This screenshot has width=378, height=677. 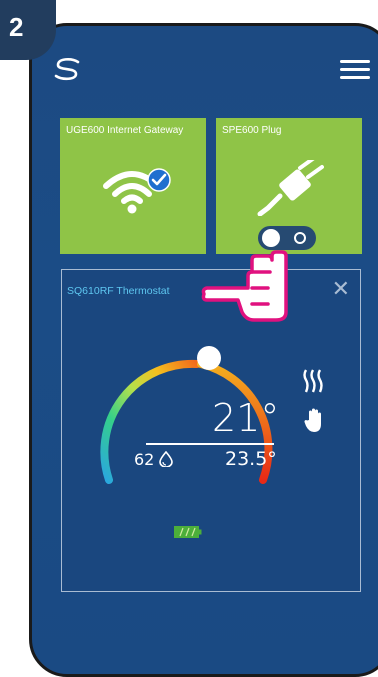 I want to click on toggle-off-indicator, so click(x=300, y=238).